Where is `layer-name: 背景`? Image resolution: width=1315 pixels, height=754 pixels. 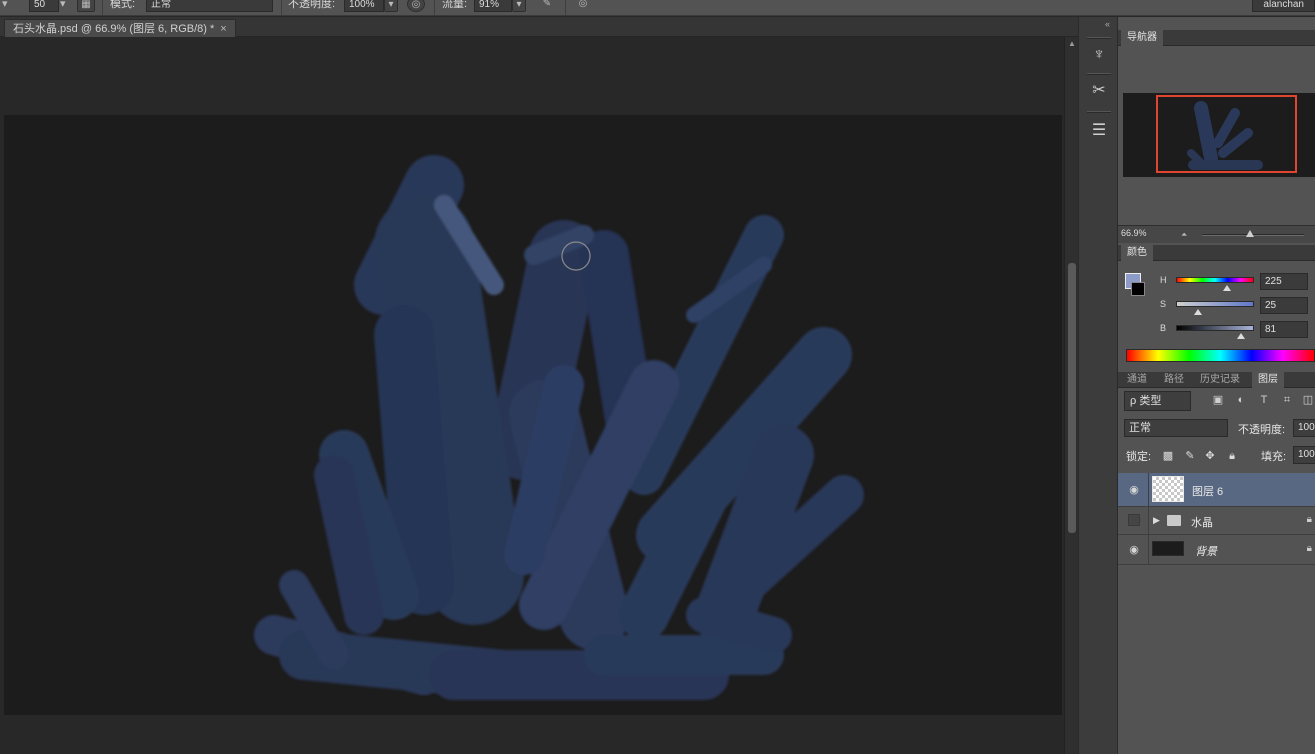 layer-name: 背景 is located at coordinates (1206, 552).